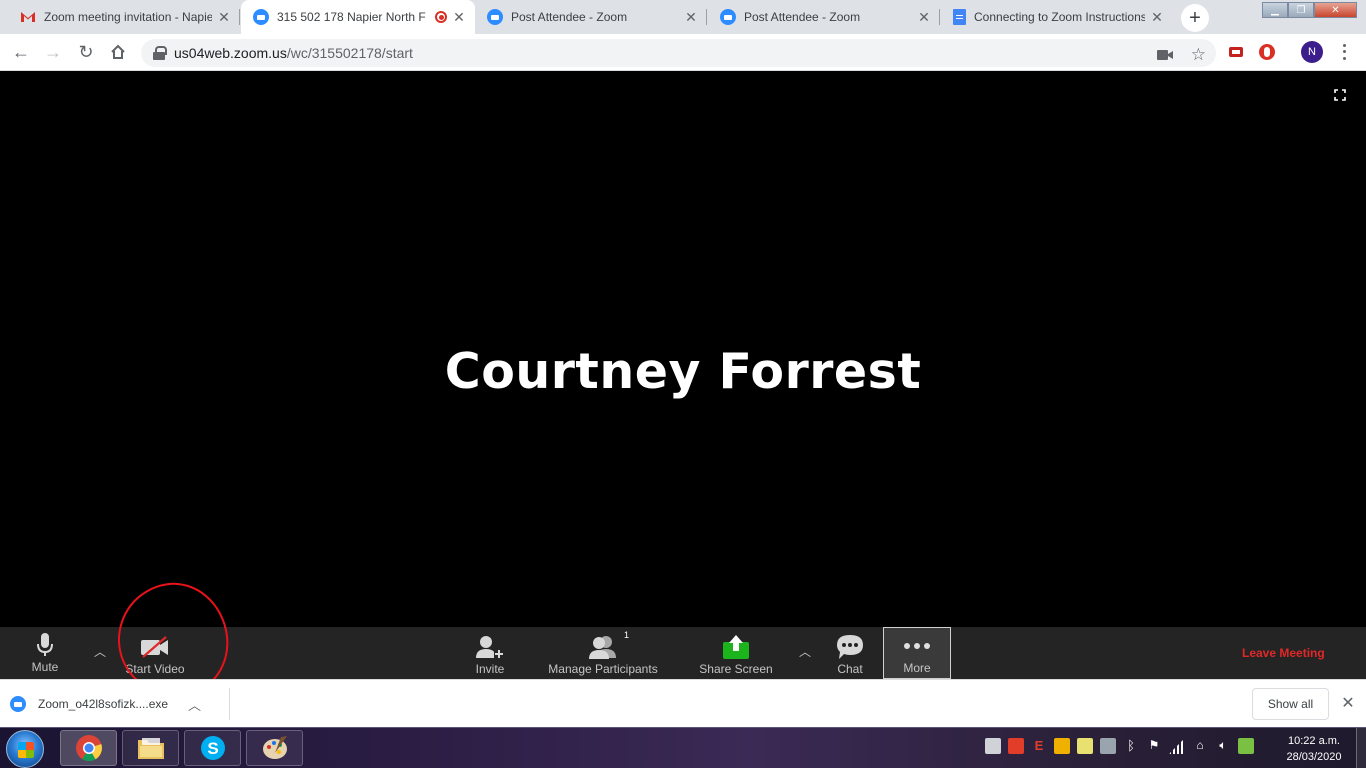  I want to click on tab-title: Post Attendee - Zoom, so click(802, 17).